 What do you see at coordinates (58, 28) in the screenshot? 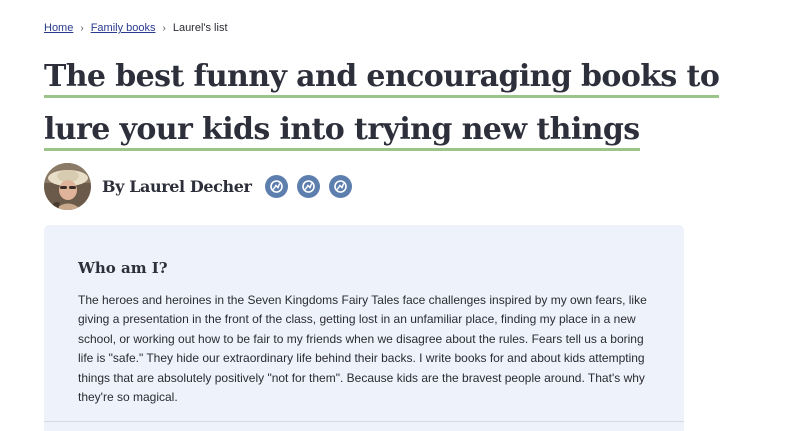
I see `breadcrumb-home-link: Home` at bounding box center [58, 28].